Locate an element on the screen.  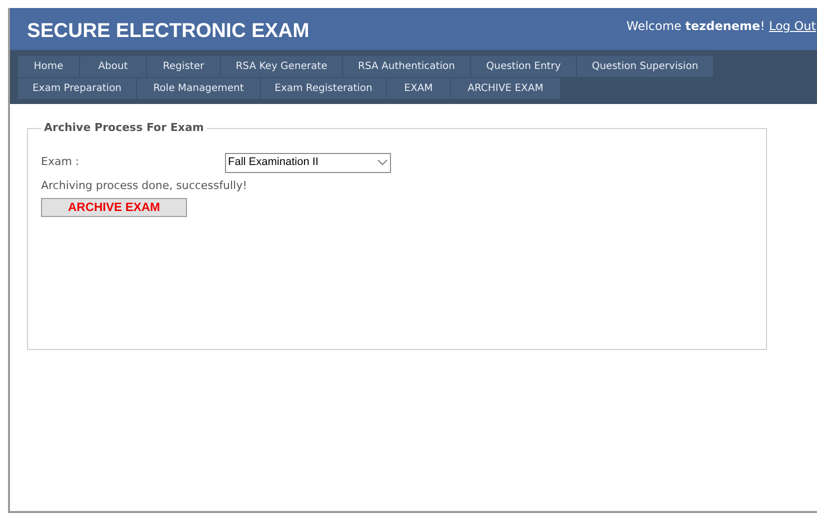
chevron-down-icon is located at coordinates (382, 162).